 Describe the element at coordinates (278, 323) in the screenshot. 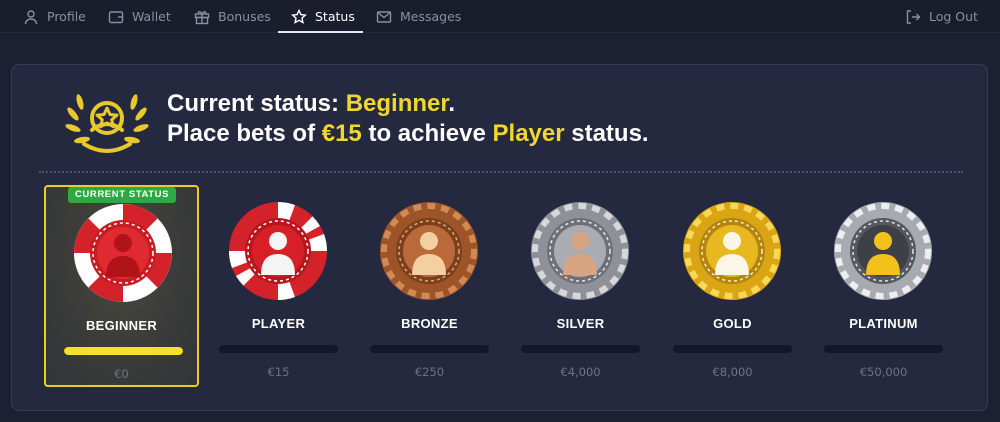

I see `tier-name: PLAYER` at that location.